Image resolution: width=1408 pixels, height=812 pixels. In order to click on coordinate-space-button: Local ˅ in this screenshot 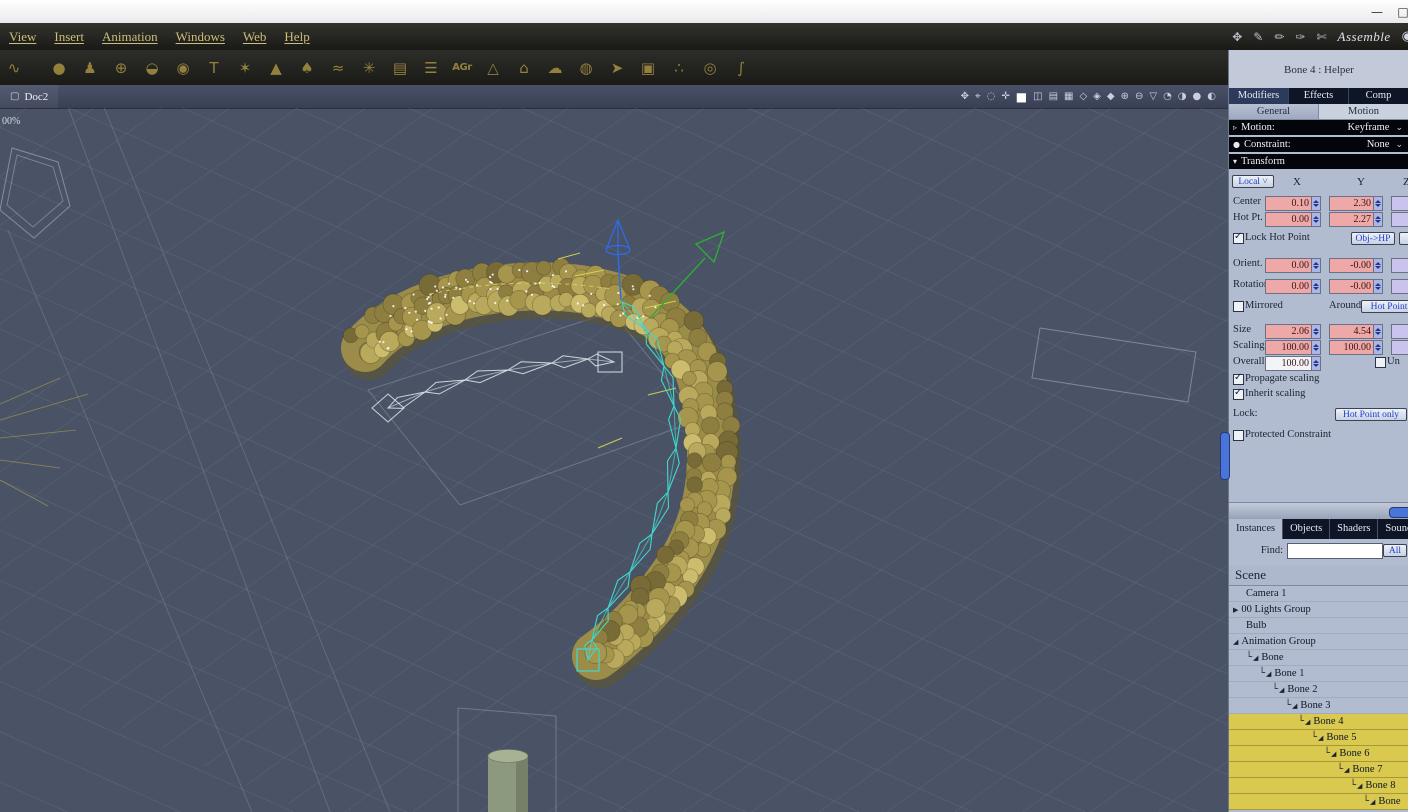, I will do `click(1253, 181)`.